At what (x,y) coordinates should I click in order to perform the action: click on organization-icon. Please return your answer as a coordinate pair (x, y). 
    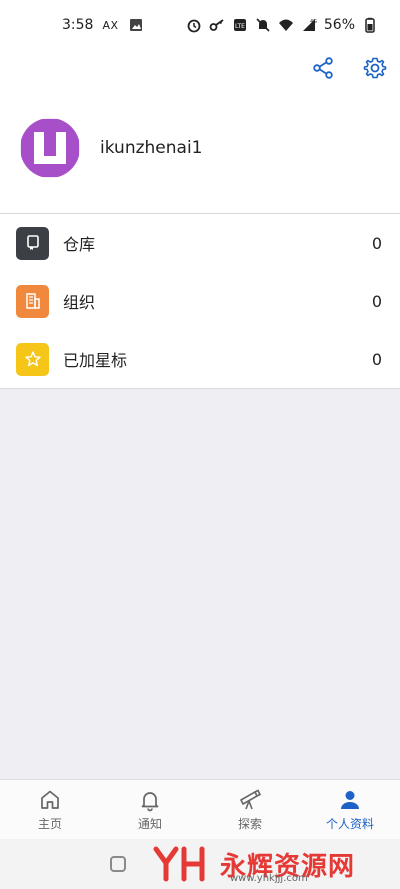
    Looking at the image, I should click on (32, 301).